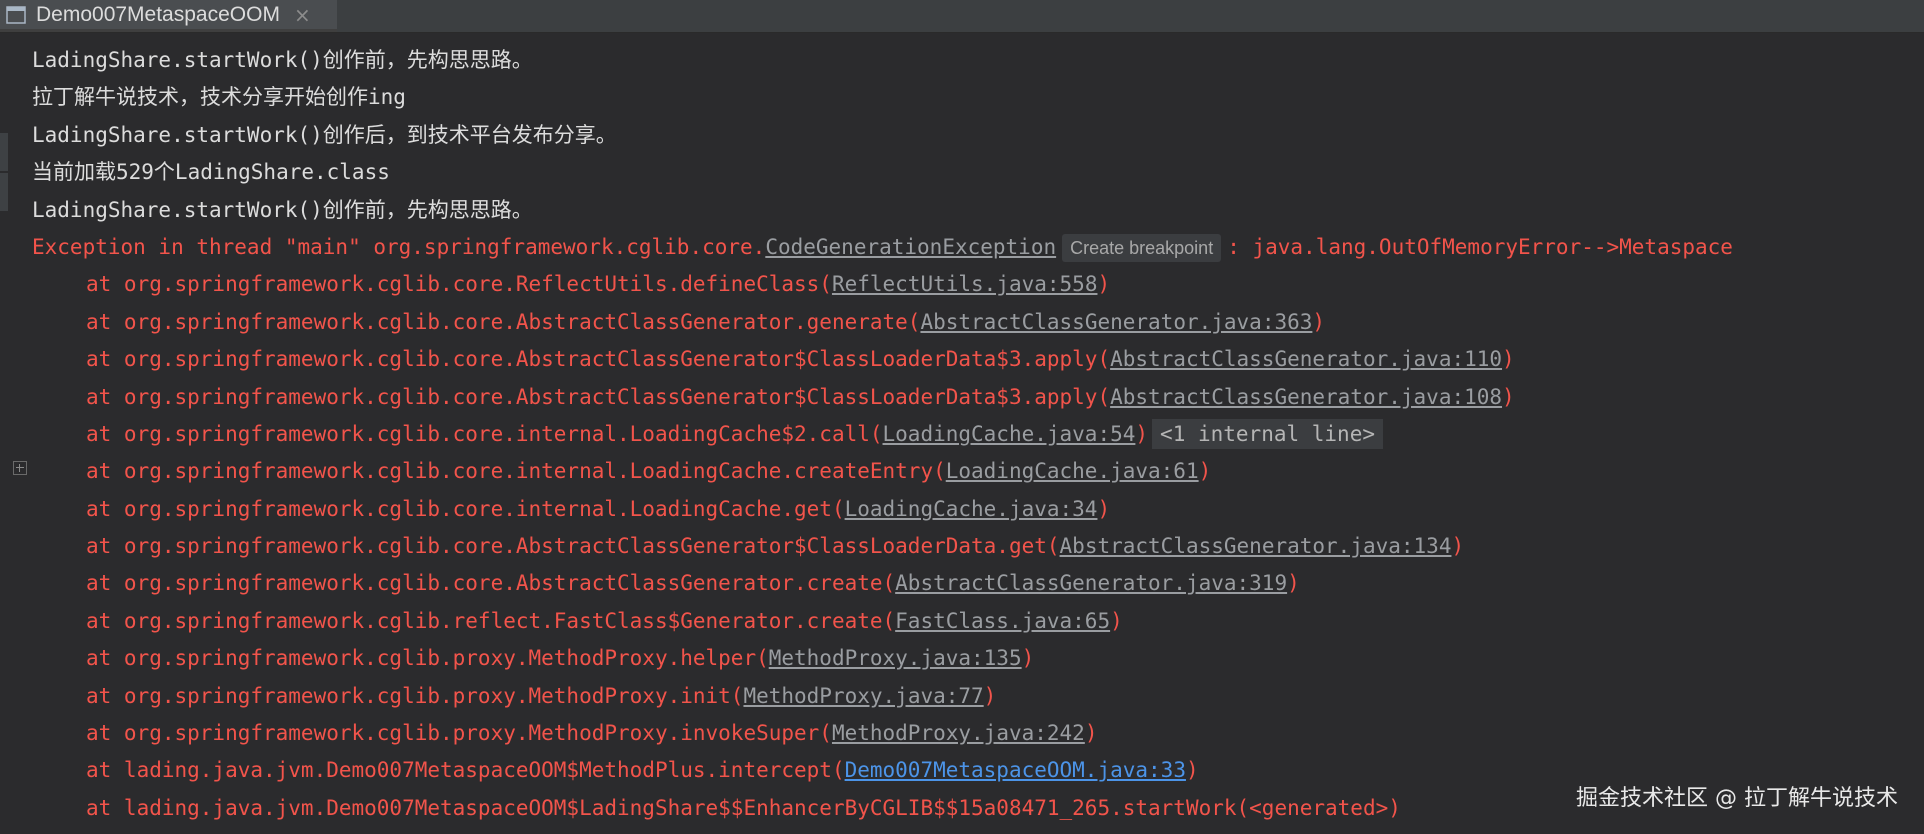 The height and width of the screenshot is (834, 1924). Describe the element at coordinates (863, 696) in the screenshot. I see `source-link: MethodProxy.java:77` at that location.